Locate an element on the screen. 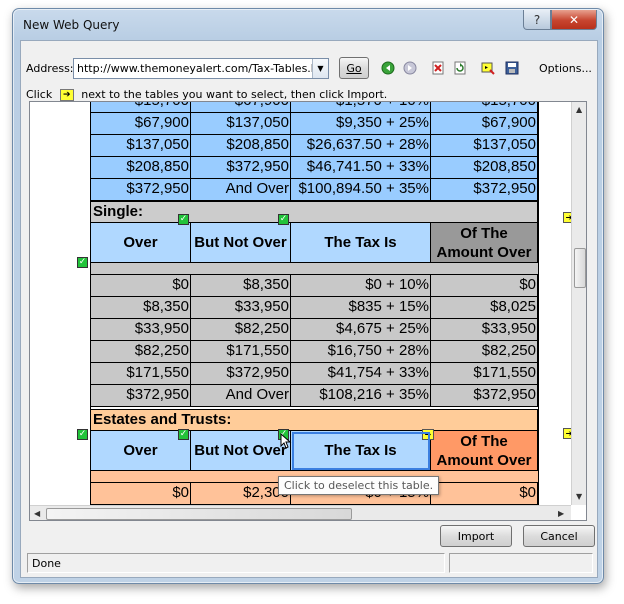 This screenshot has width=624, height=604. vertical-scroll-thumb is located at coordinates (580, 268).